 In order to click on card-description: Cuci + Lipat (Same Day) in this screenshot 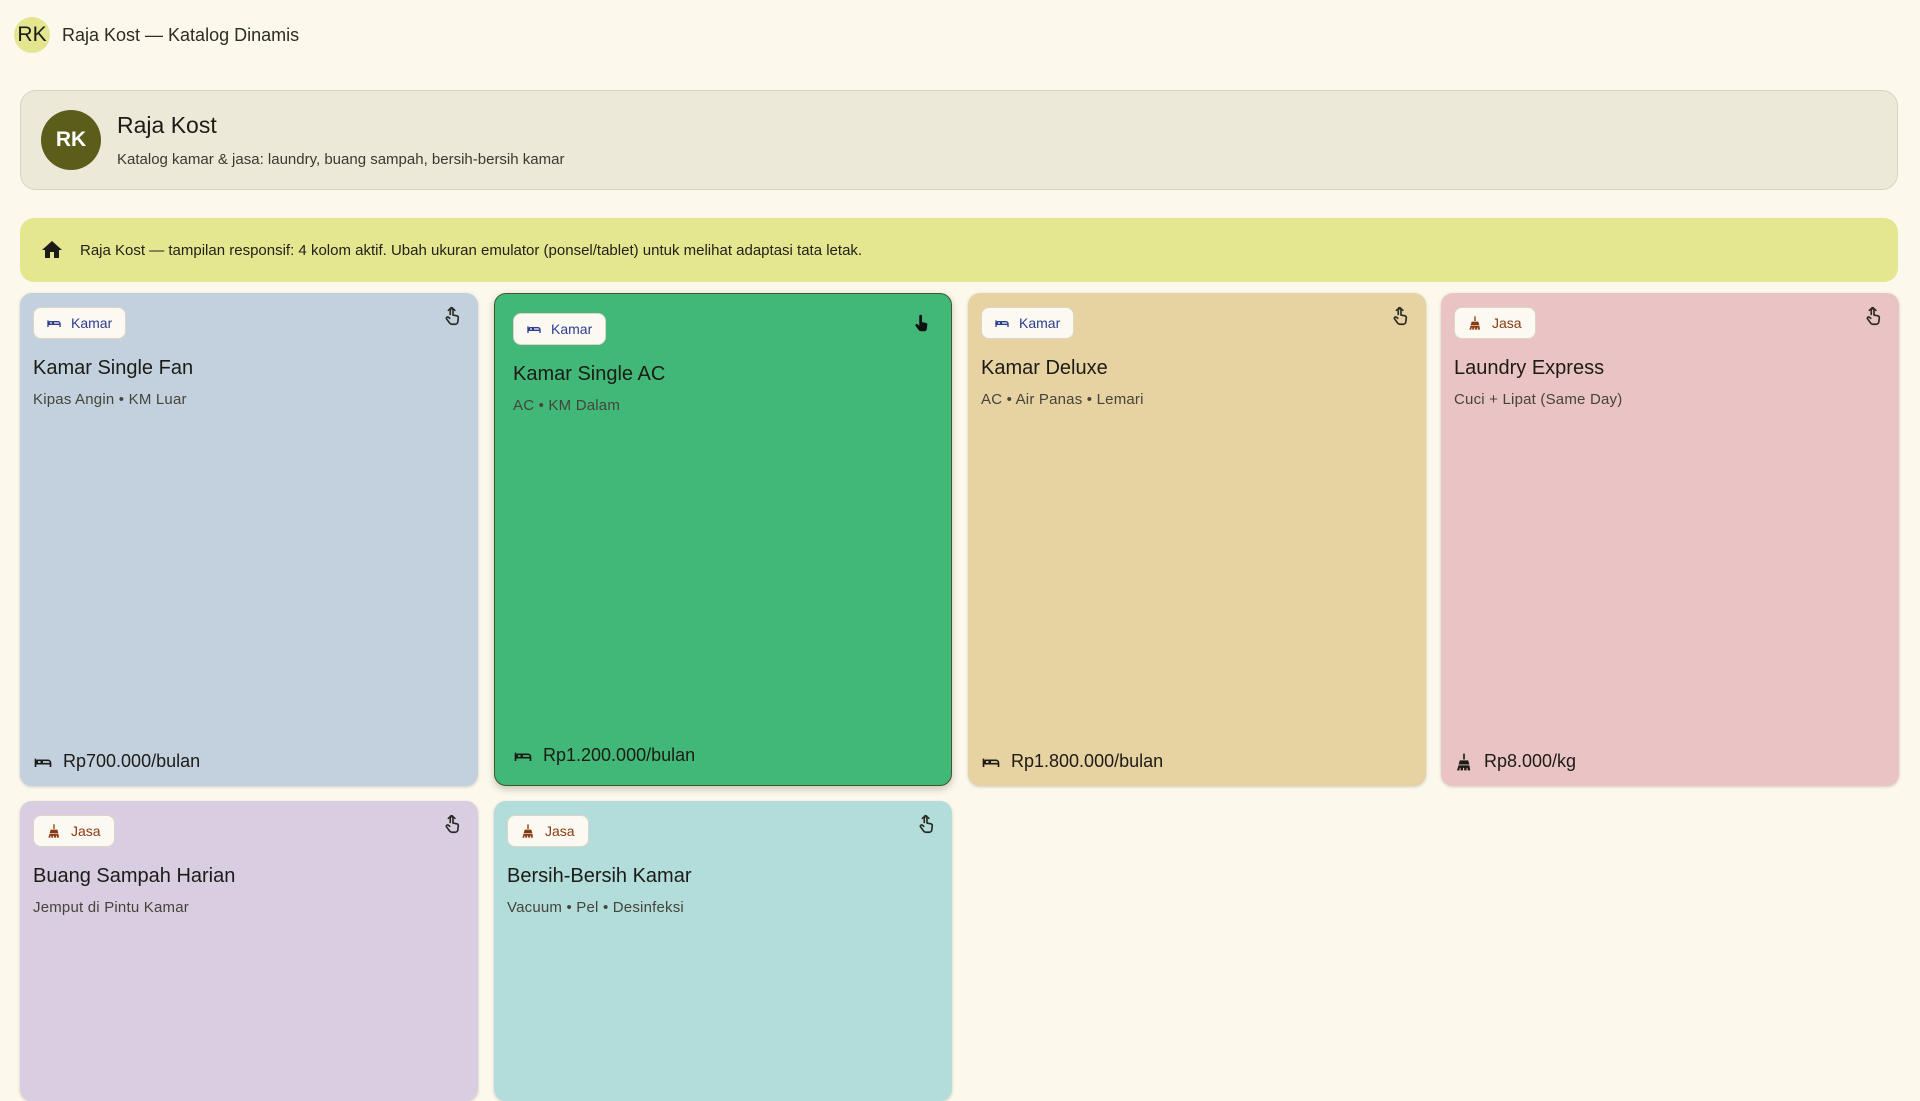, I will do `click(1538, 399)`.